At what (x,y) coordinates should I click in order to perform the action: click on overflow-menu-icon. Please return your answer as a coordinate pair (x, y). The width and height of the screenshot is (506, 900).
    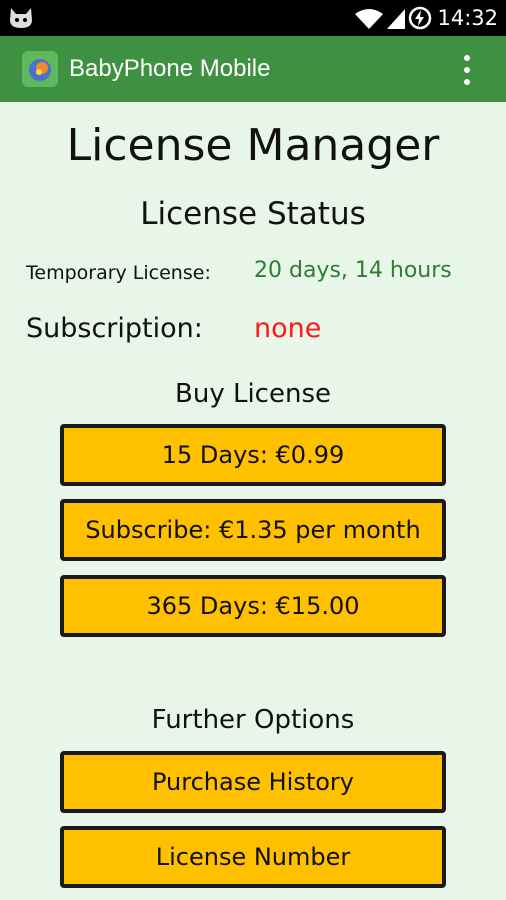
    Looking at the image, I should click on (467, 70).